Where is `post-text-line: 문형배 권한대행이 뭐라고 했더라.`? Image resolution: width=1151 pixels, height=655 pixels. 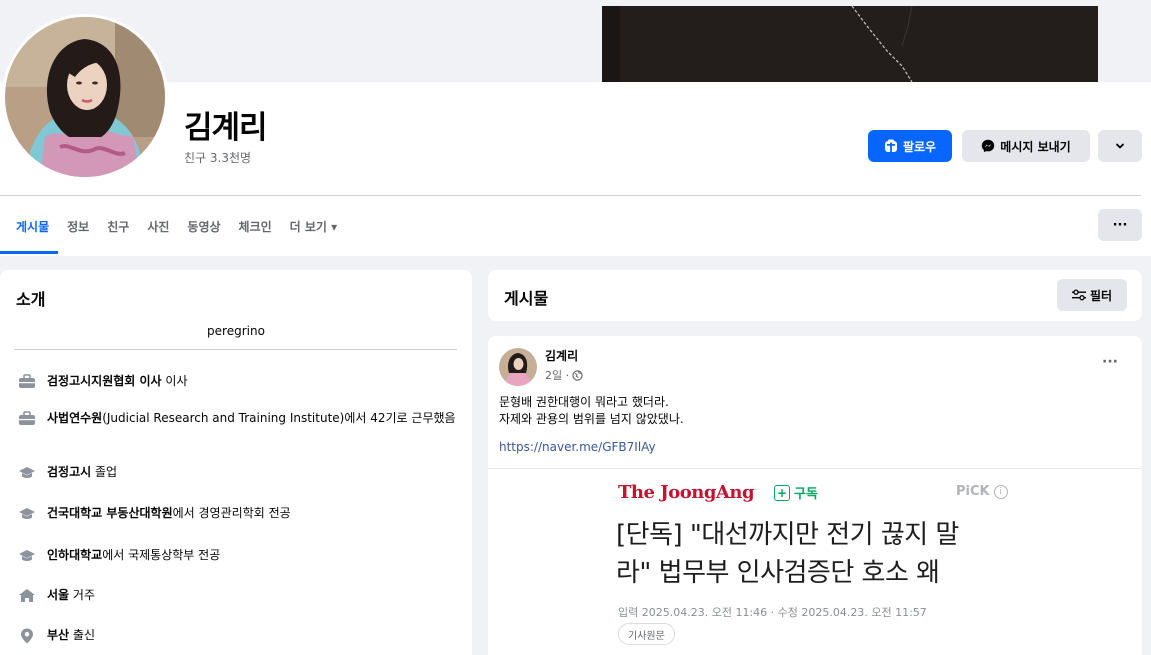
post-text-line: 문형배 권한대행이 뭐라고 했더라. is located at coordinates (584, 402).